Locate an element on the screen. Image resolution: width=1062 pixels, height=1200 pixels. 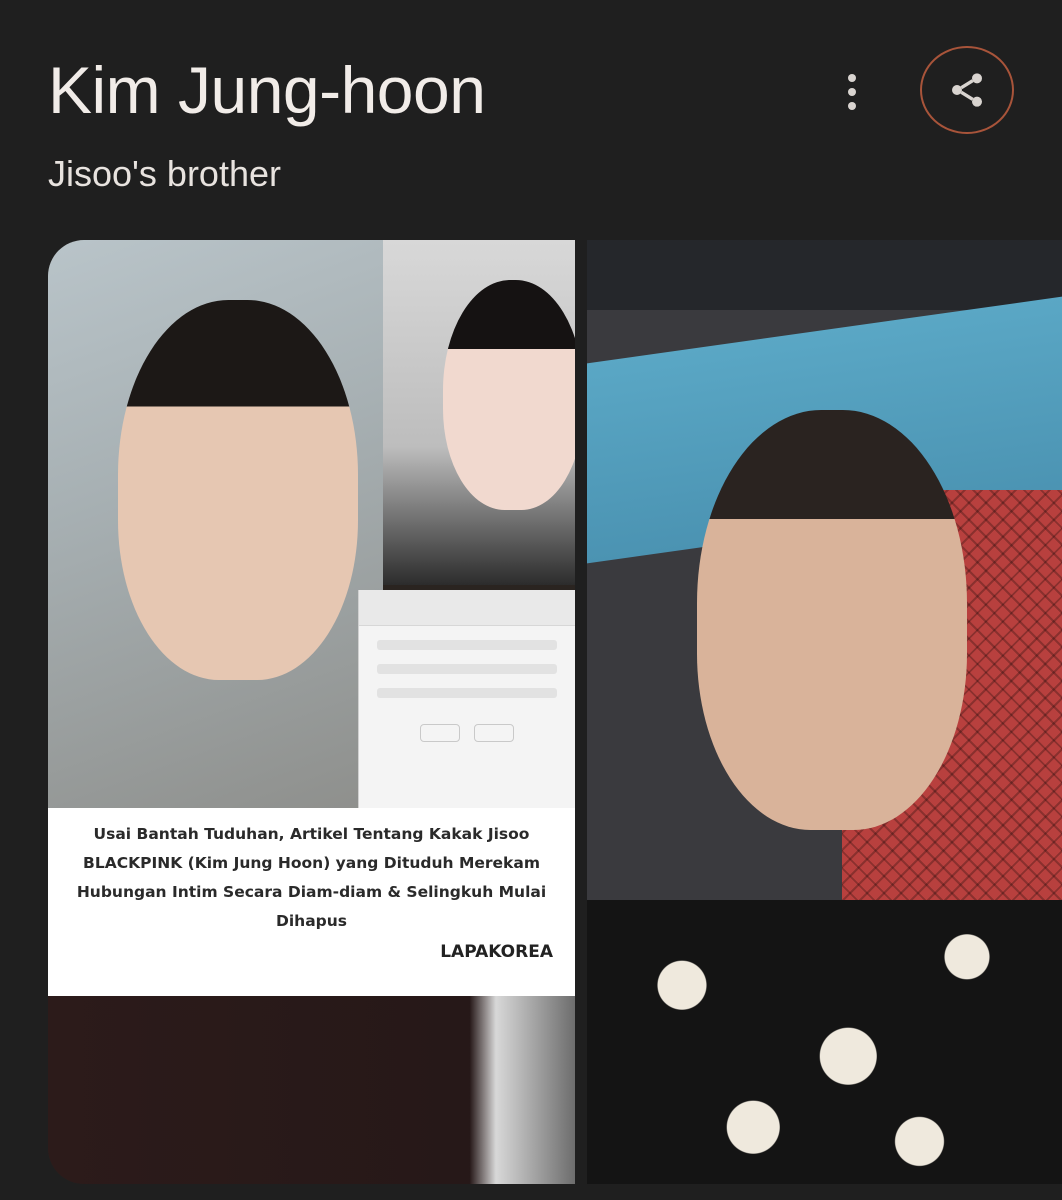
more-options-button is located at coordinates (852, 92).